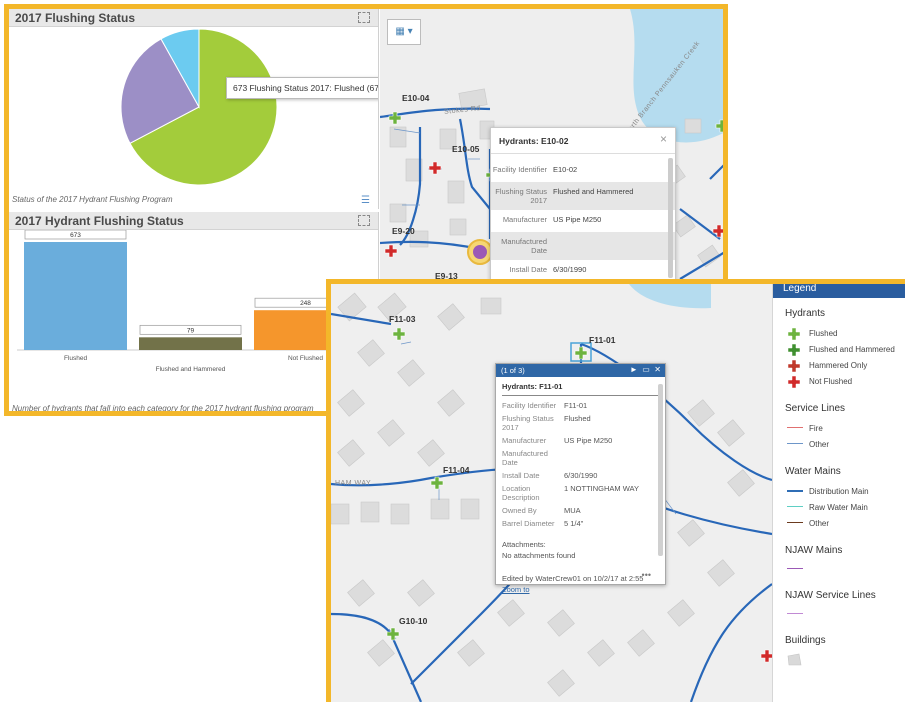 The image size is (905, 702). What do you see at coordinates (550, 475) in the screenshot?
I see `popup-row: Install Date 6/30/1990` at bounding box center [550, 475].